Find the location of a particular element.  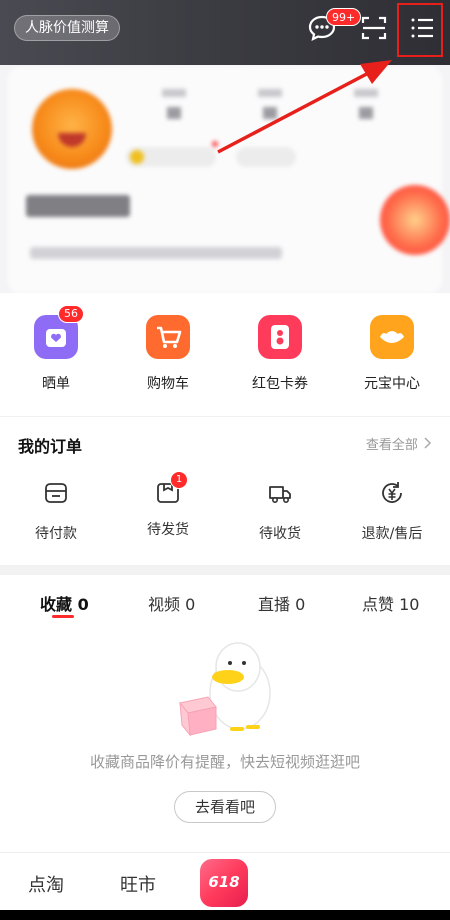

order-label: 待付款 is located at coordinates (56, 534).